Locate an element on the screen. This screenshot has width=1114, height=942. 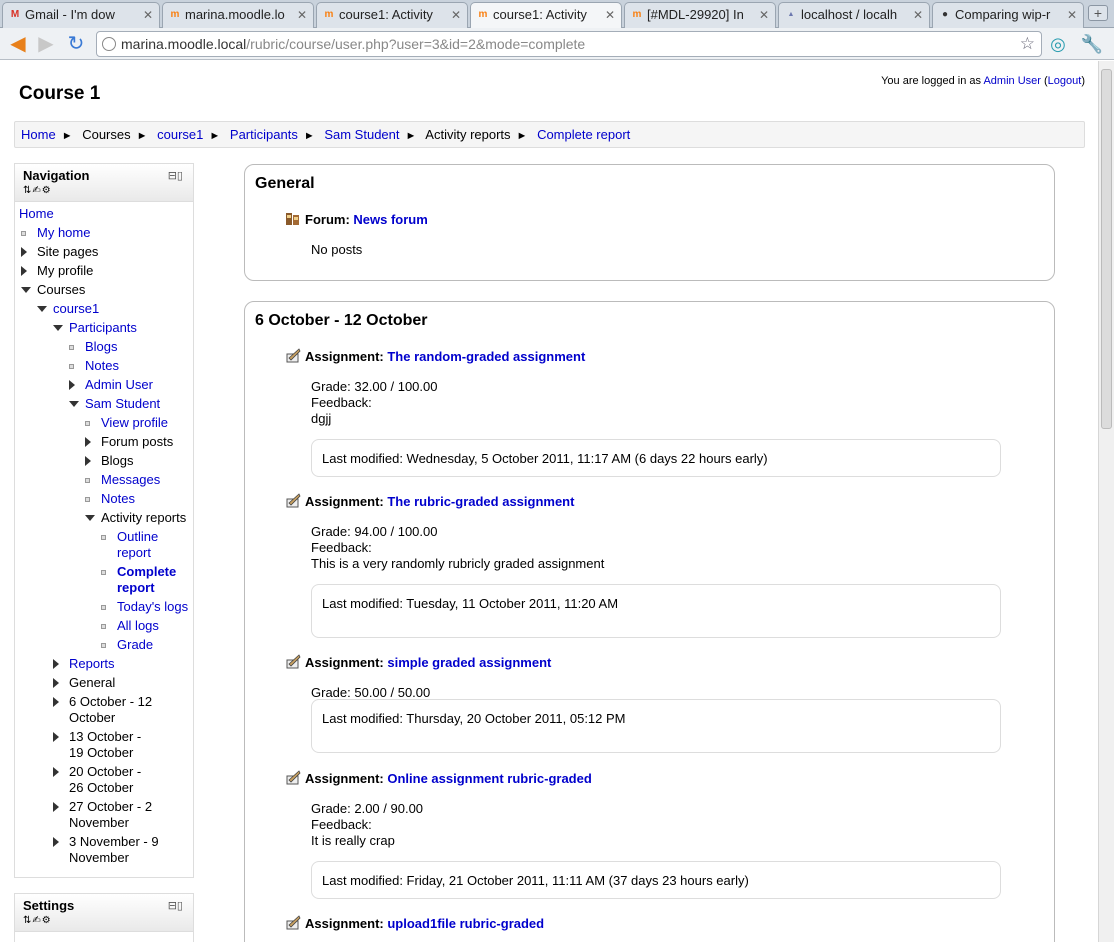
vertical-scrollbar is located at coordinates (1106, 501).